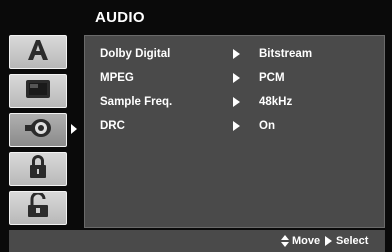  I want to click on setting-row-mpeg: MPEG PCM, so click(235, 79).